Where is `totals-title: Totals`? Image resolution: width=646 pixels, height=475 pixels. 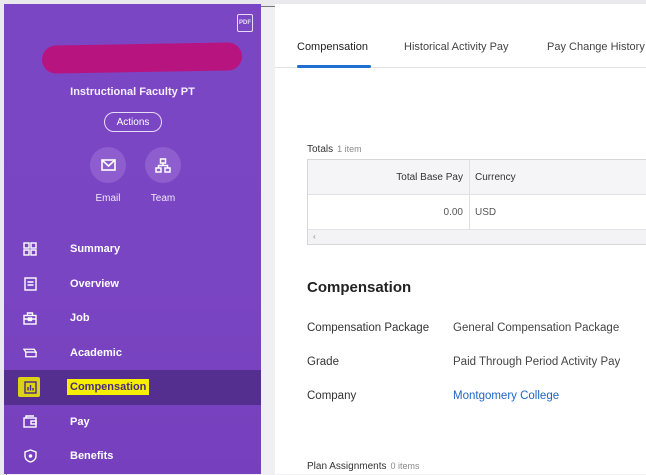
totals-title: Totals is located at coordinates (320, 149).